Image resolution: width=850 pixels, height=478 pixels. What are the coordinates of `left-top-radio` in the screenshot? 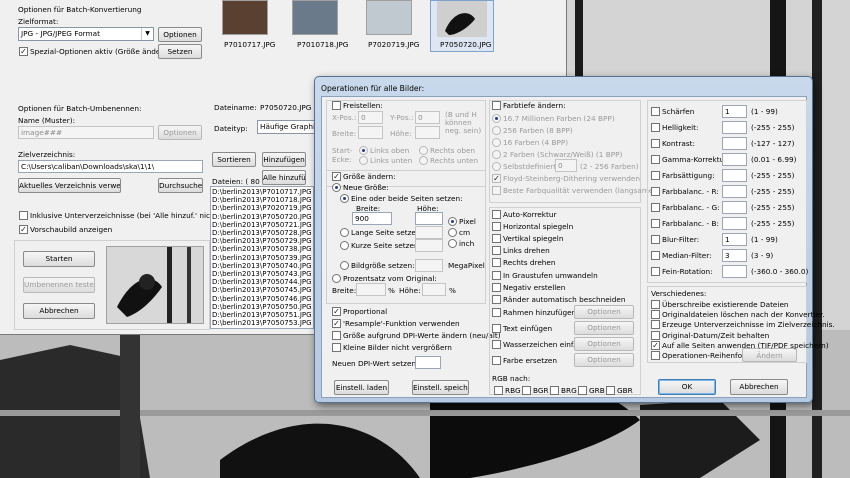 It's located at (363, 150).